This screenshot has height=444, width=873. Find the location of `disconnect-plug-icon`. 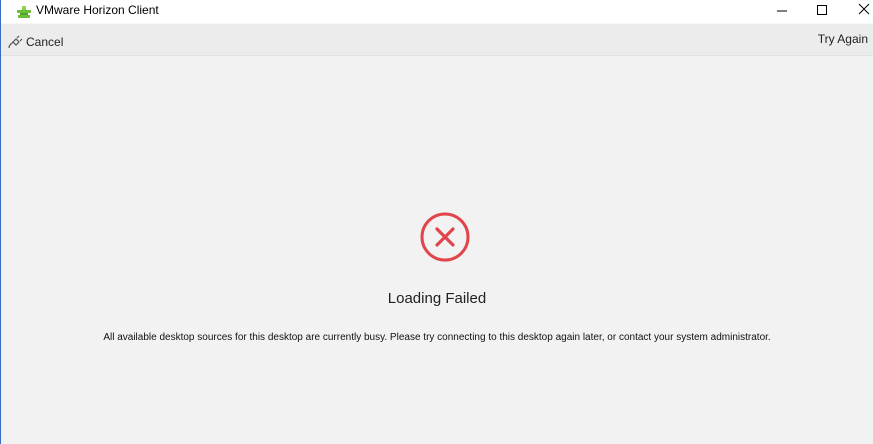

disconnect-plug-icon is located at coordinates (15, 42).